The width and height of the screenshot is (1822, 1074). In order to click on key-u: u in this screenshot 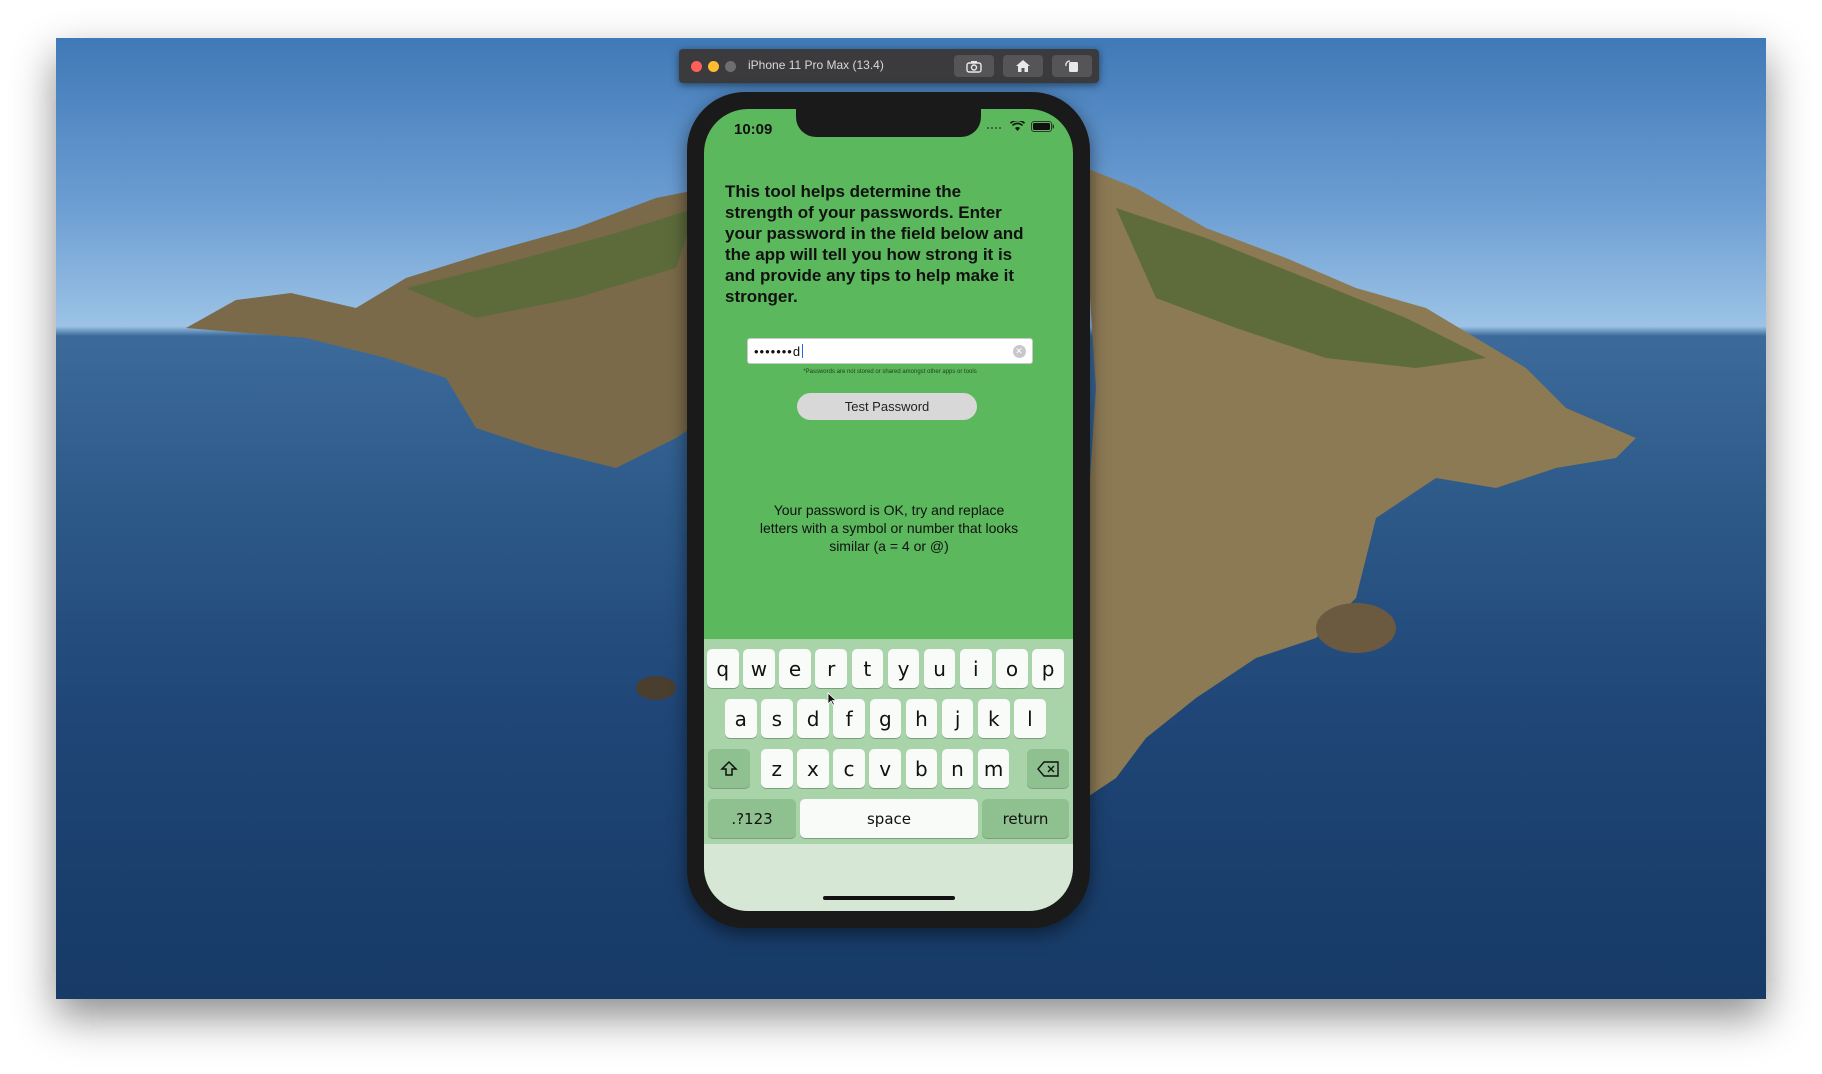, I will do `click(939, 668)`.